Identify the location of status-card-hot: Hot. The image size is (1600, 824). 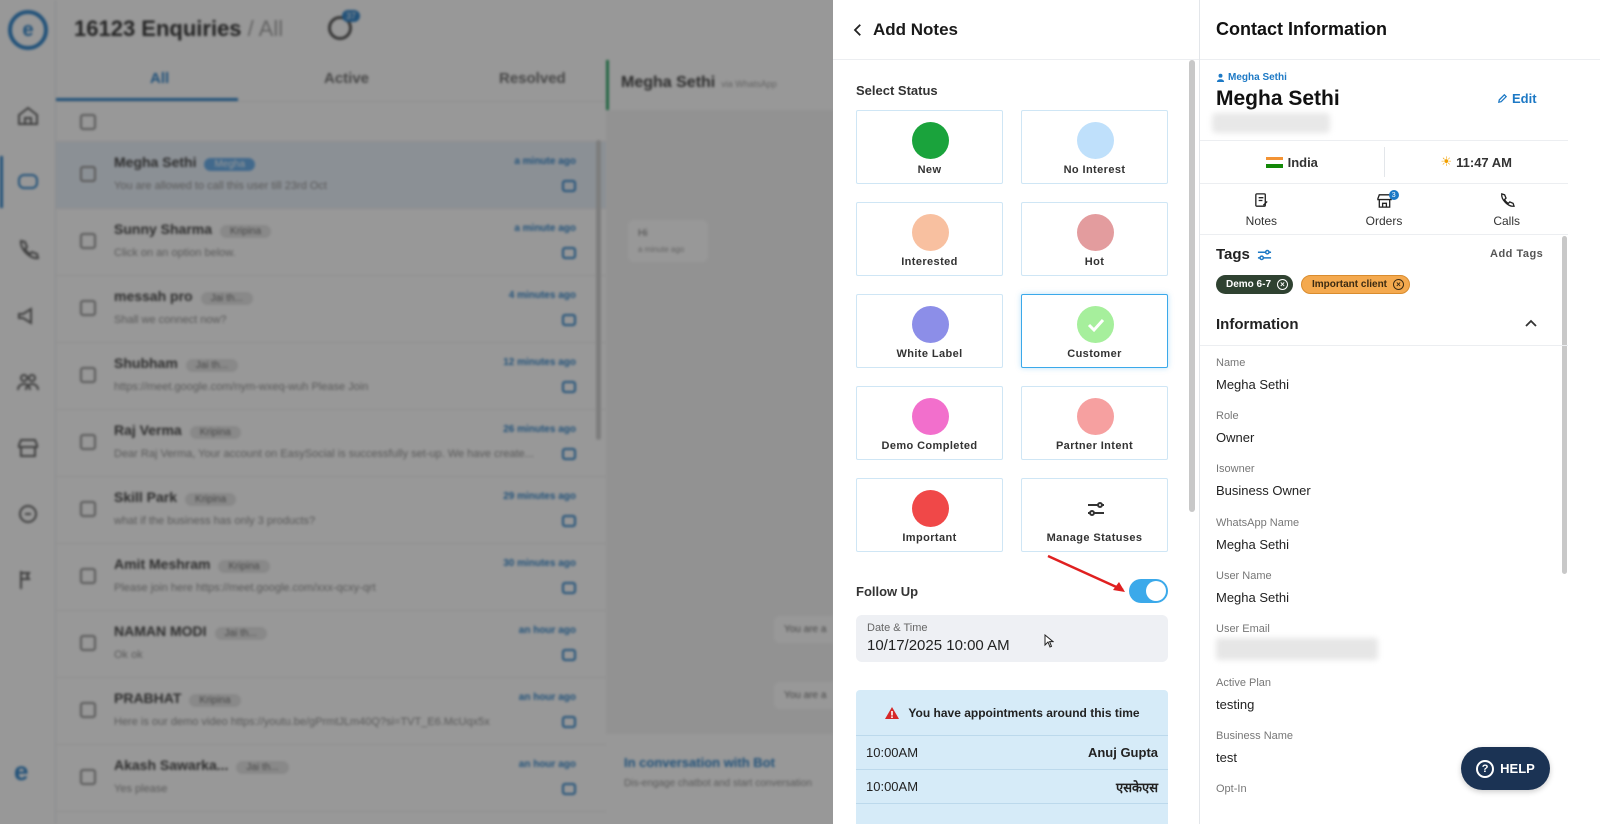
(1094, 239).